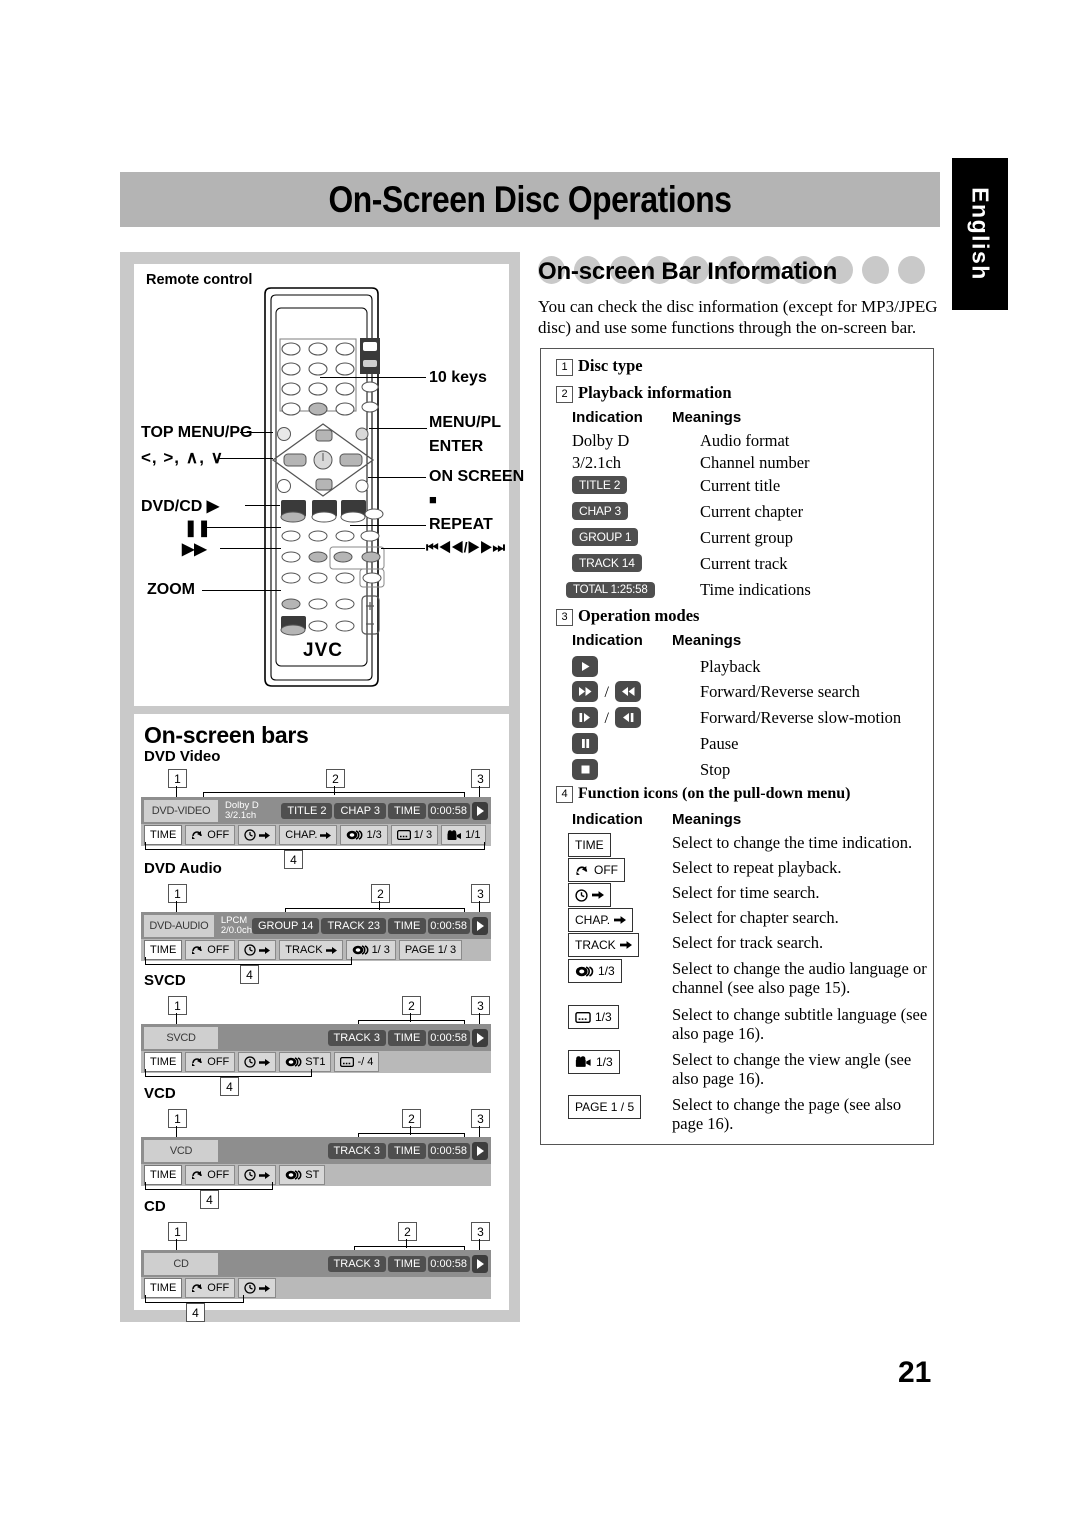 This screenshot has height=1528, width=1080. What do you see at coordinates (194, 549) in the screenshot?
I see `remote-label-fast-forward: ▶▶` at bounding box center [194, 549].